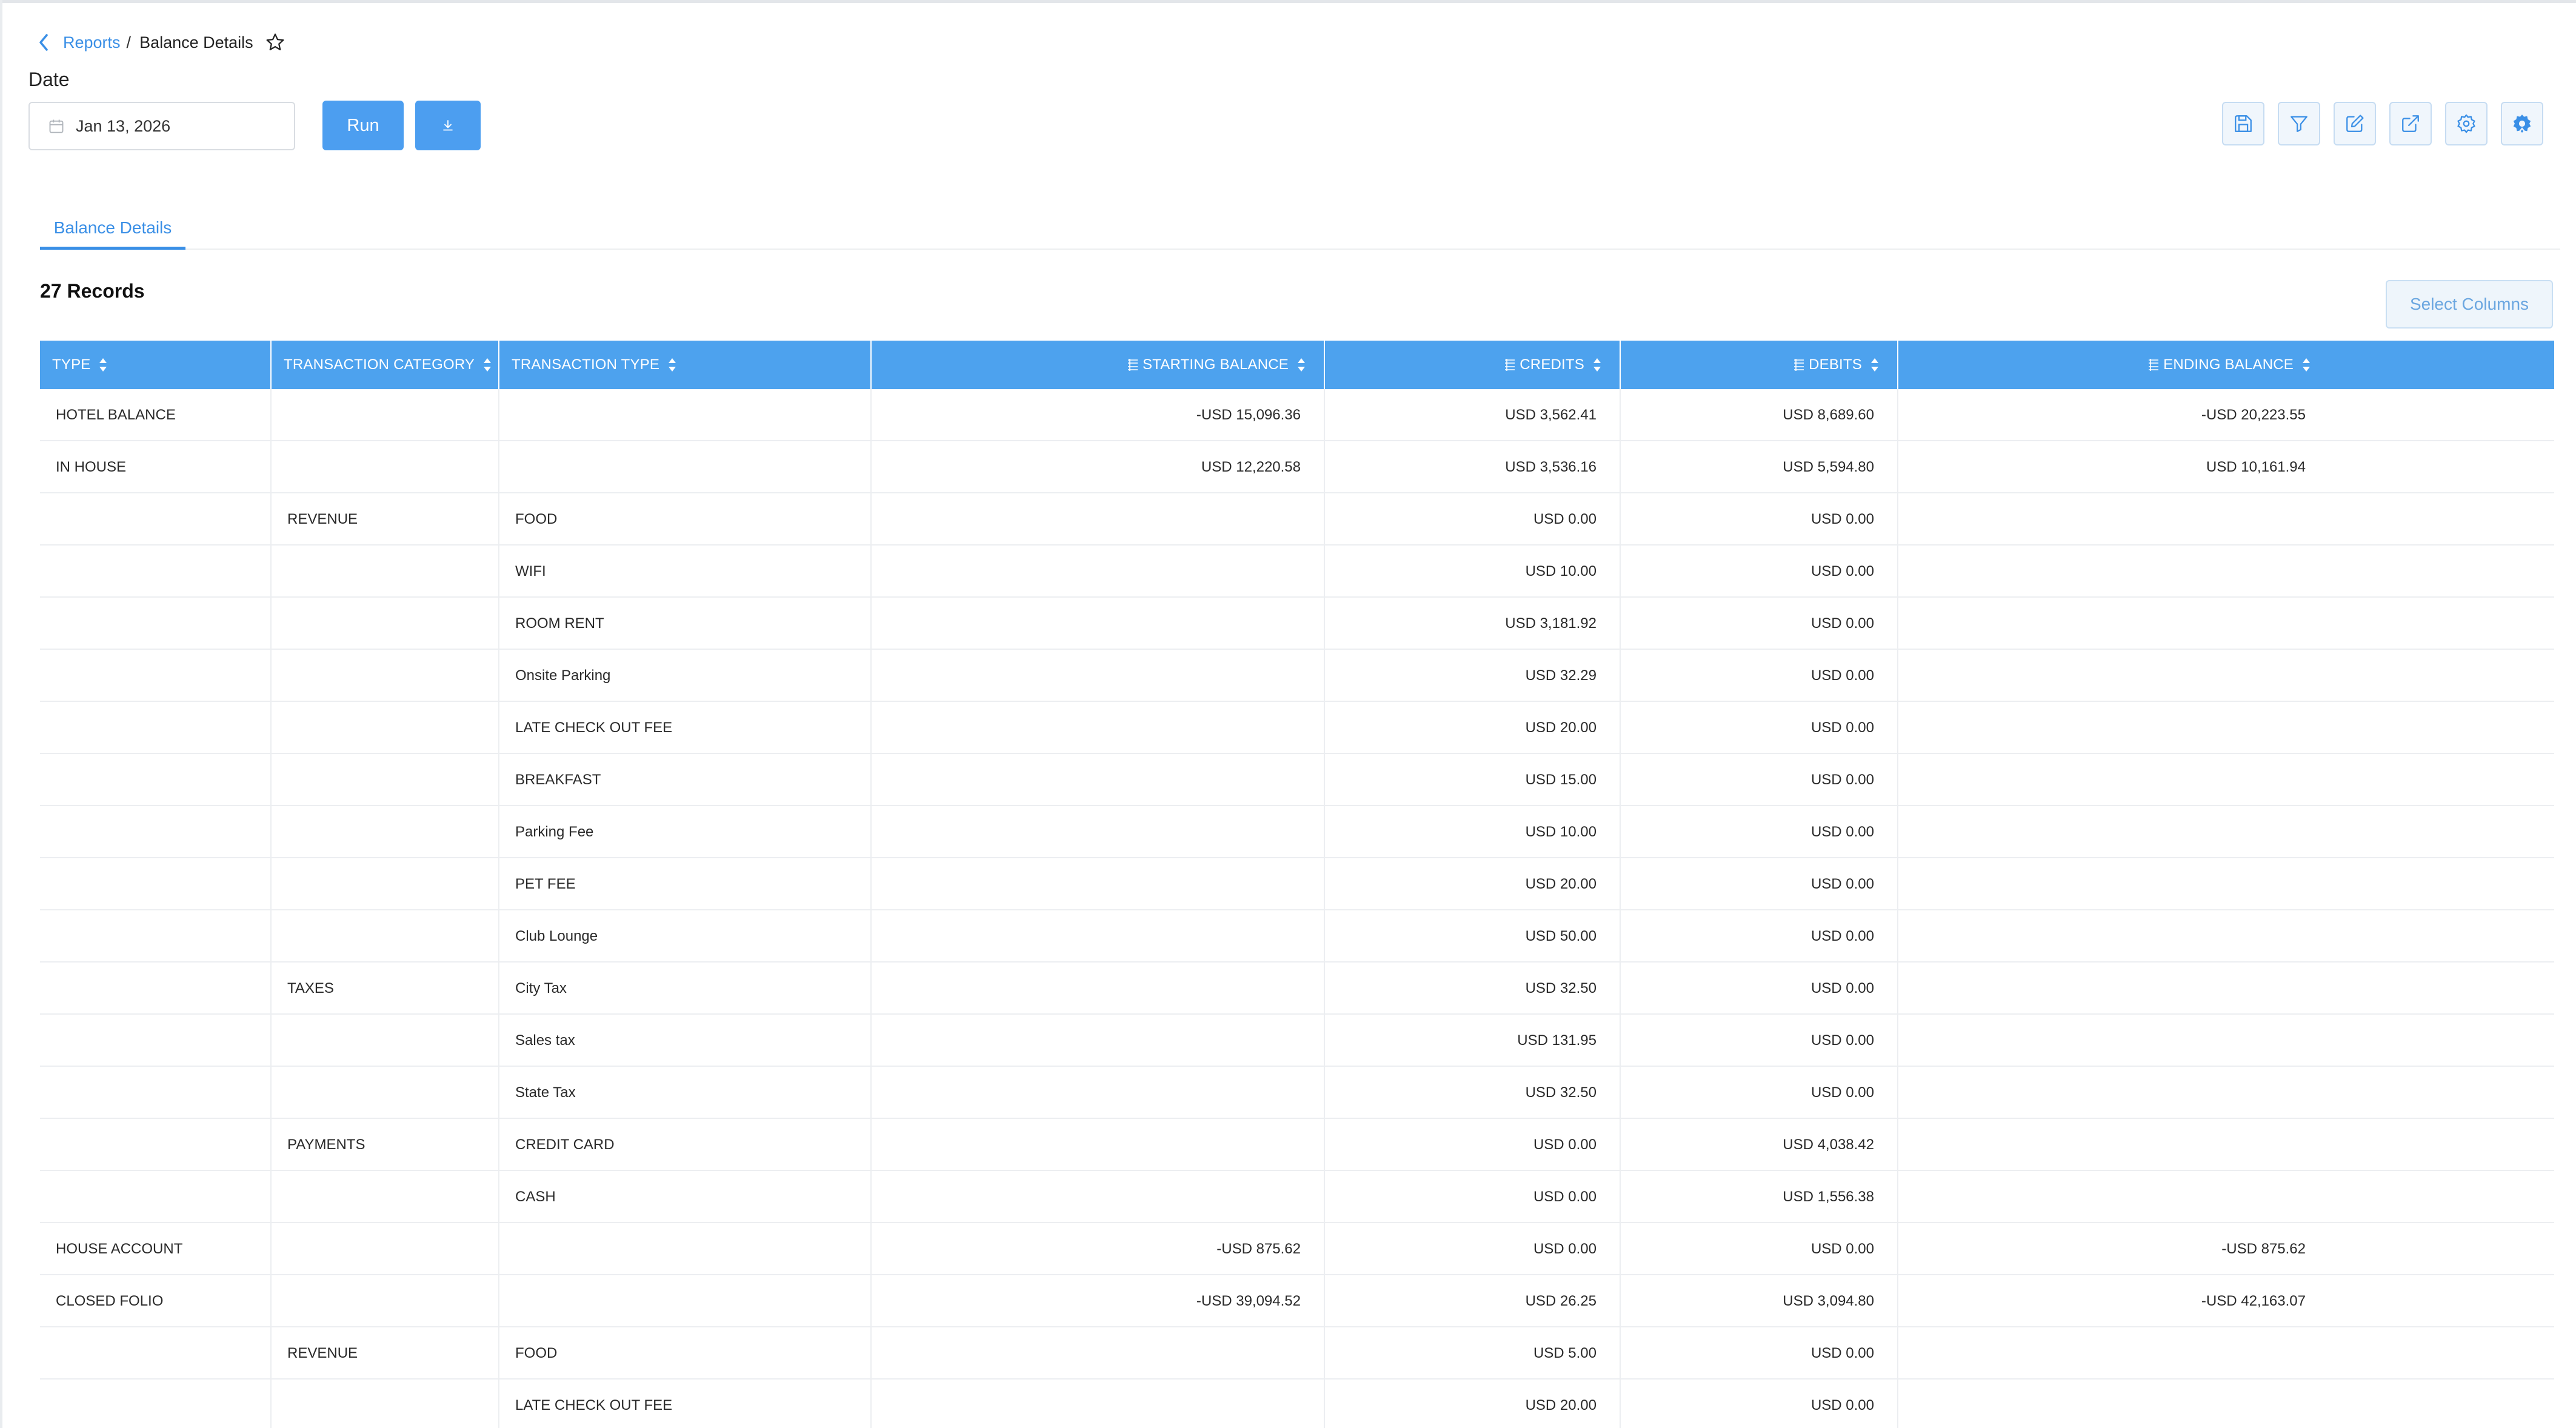 Image resolution: width=2576 pixels, height=1428 pixels. What do you see at coordinates (685, 1145) in the screenshot?
I see `cell-transaction-type: CREDIT CARD` at bounding box center [685, 1145].